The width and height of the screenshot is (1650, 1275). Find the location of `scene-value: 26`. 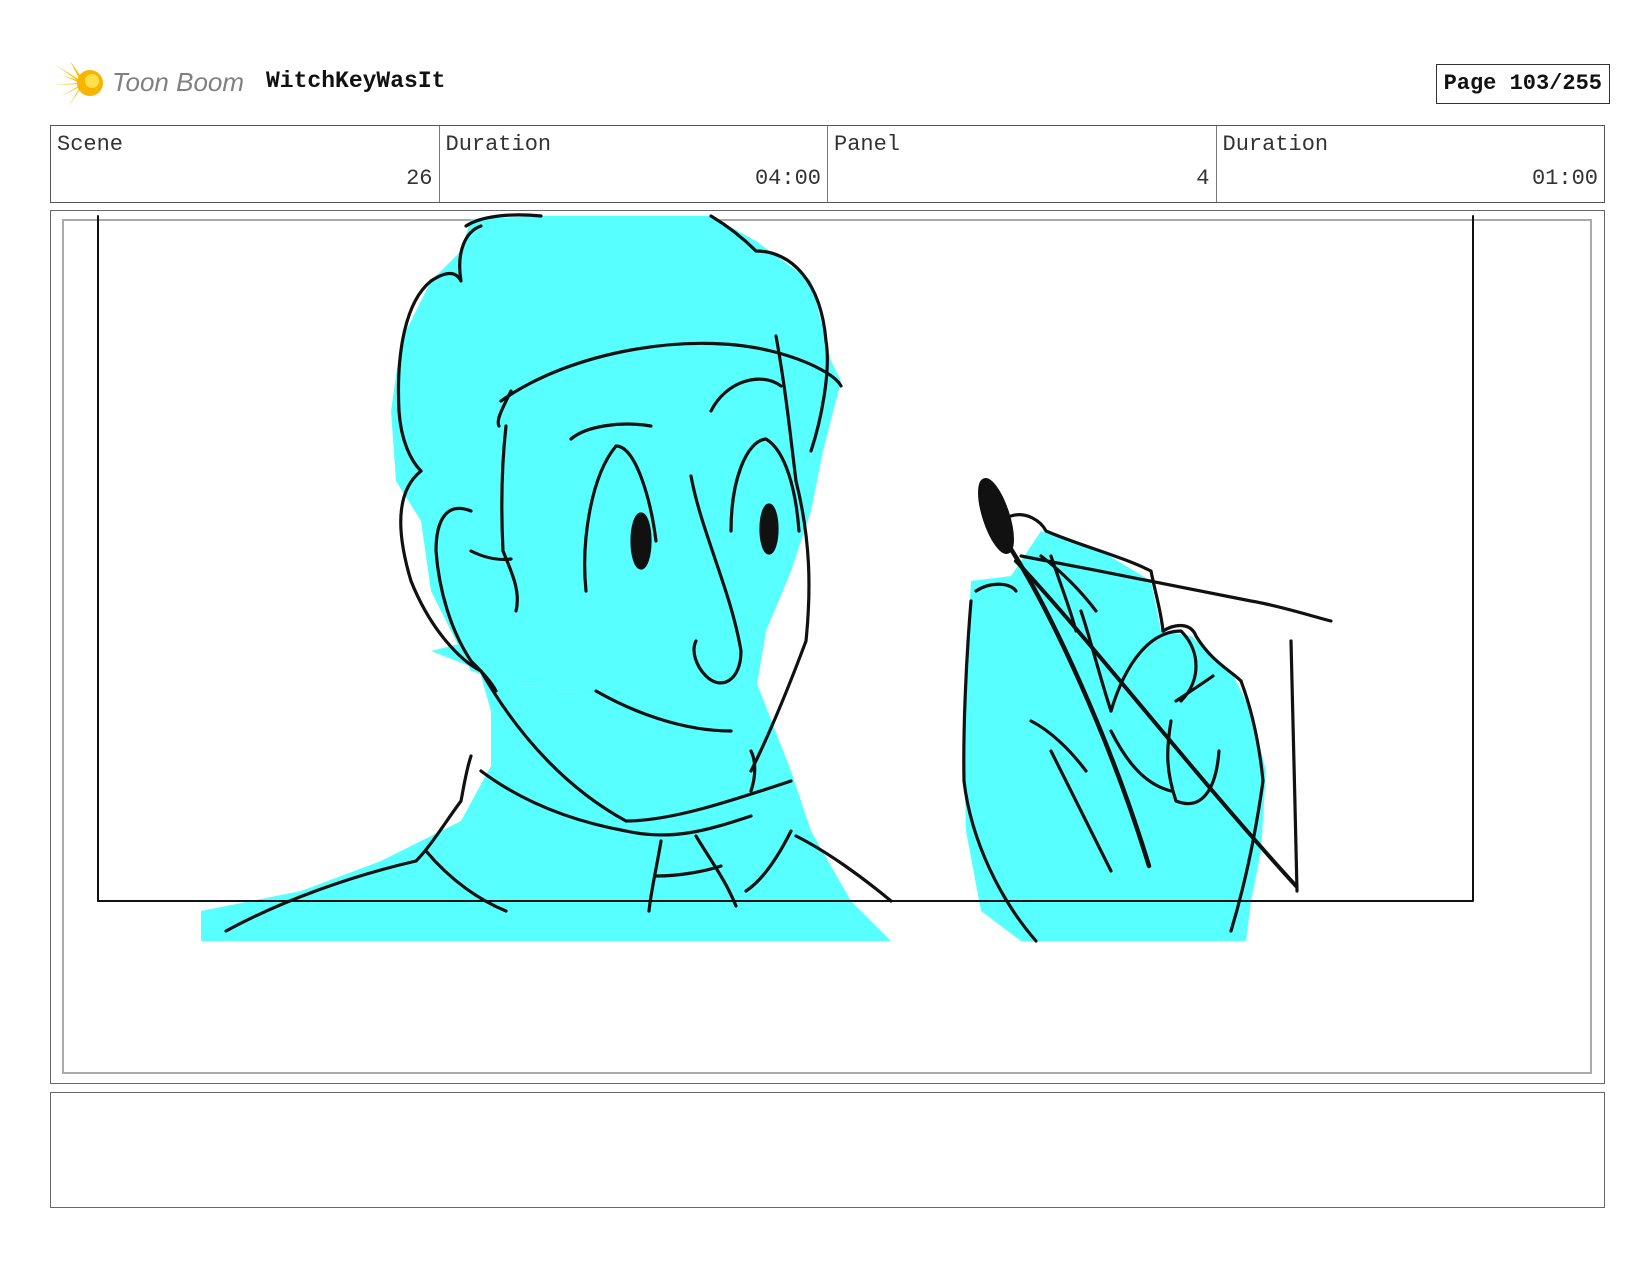

scene-value: 26 is located at coordinates (419, 178).